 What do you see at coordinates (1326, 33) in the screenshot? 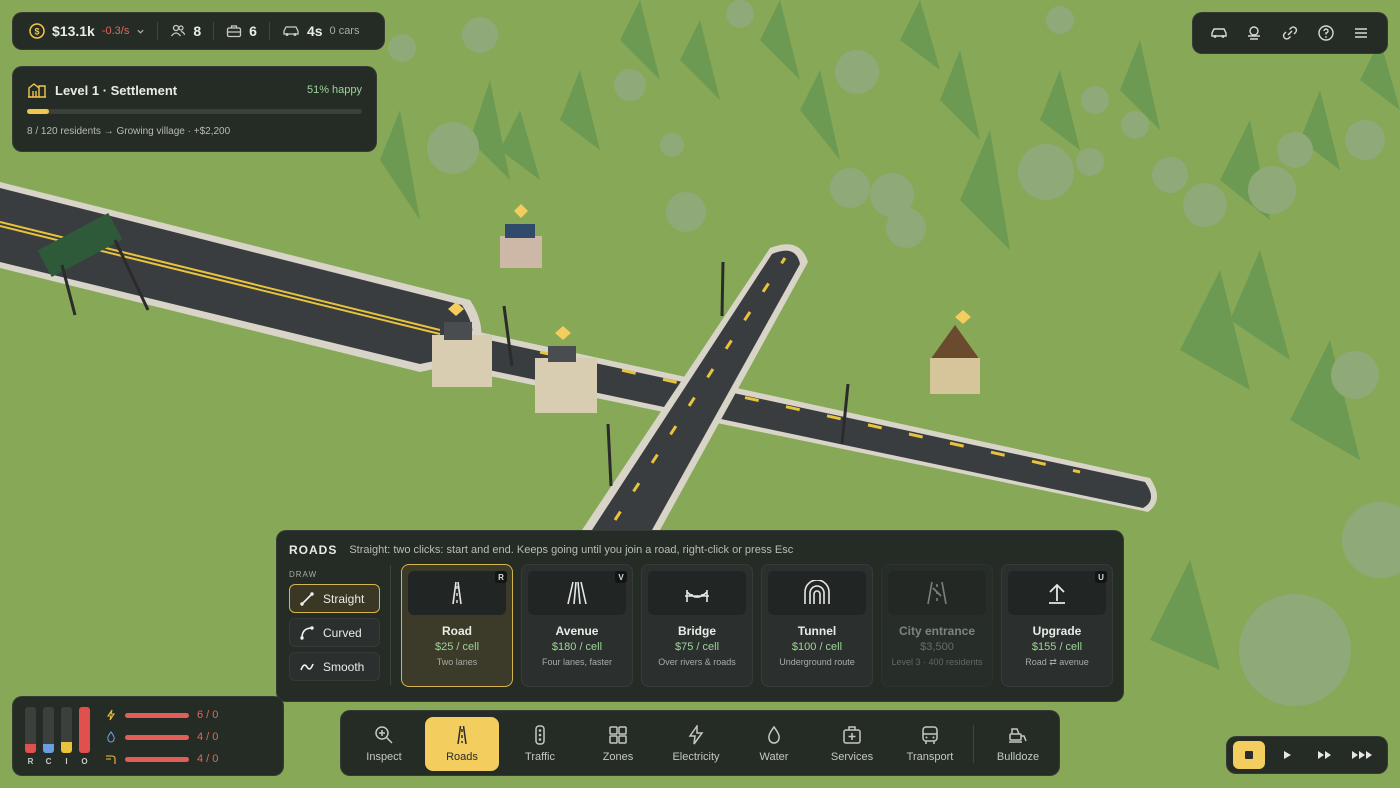
I see `help-icon` at bounding box center [1326, 33].